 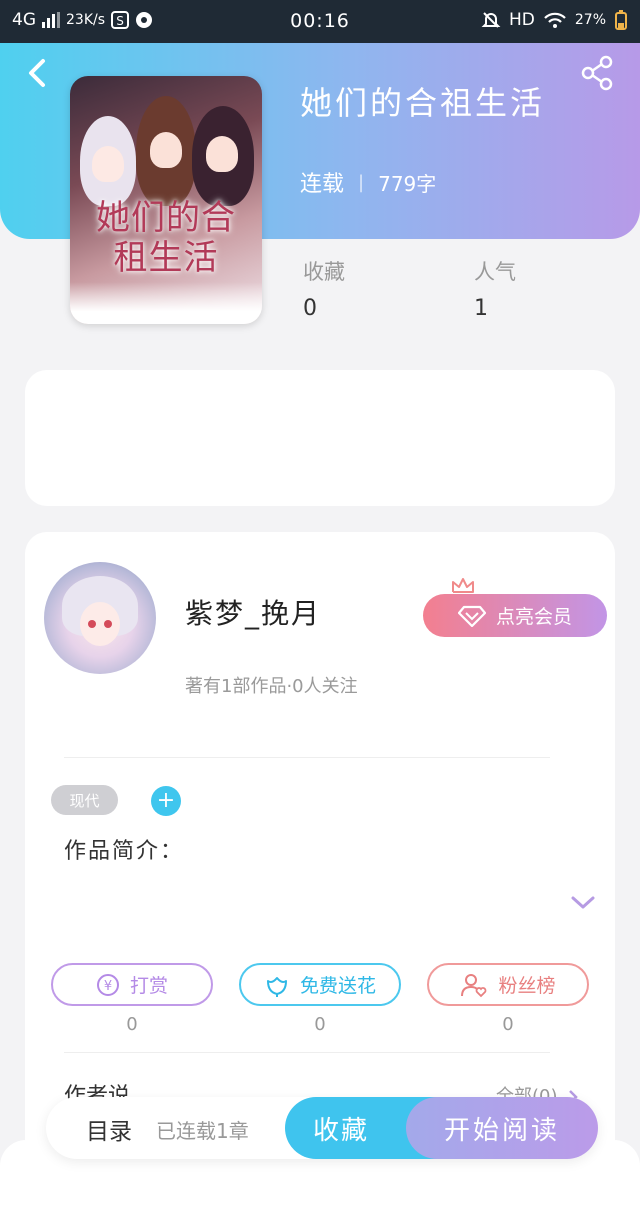 I want to click on actions-divider, so click(x=307, y=1052).